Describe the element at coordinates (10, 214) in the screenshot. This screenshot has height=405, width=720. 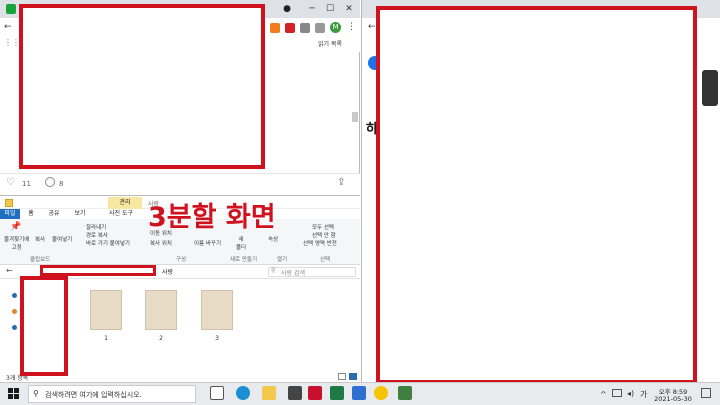
I see `ribbon-tab-file: 파일` at that location.